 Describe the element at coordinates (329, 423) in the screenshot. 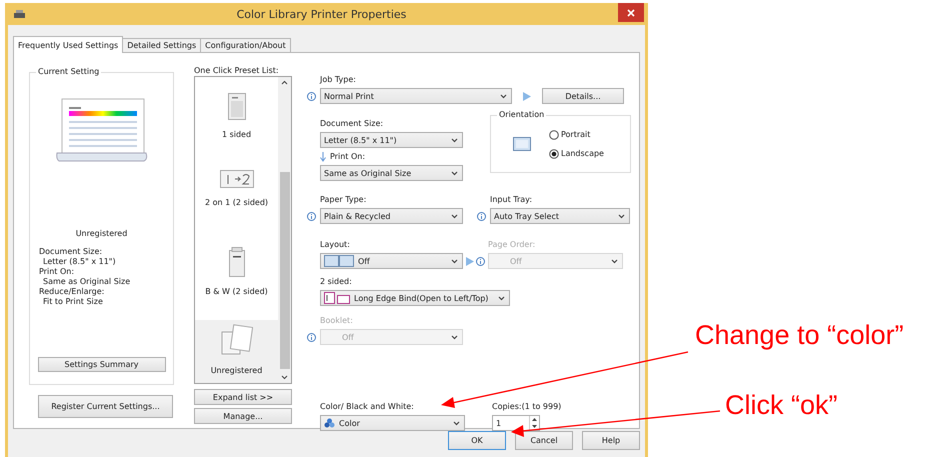

I see `color-circles-icon` at that location.